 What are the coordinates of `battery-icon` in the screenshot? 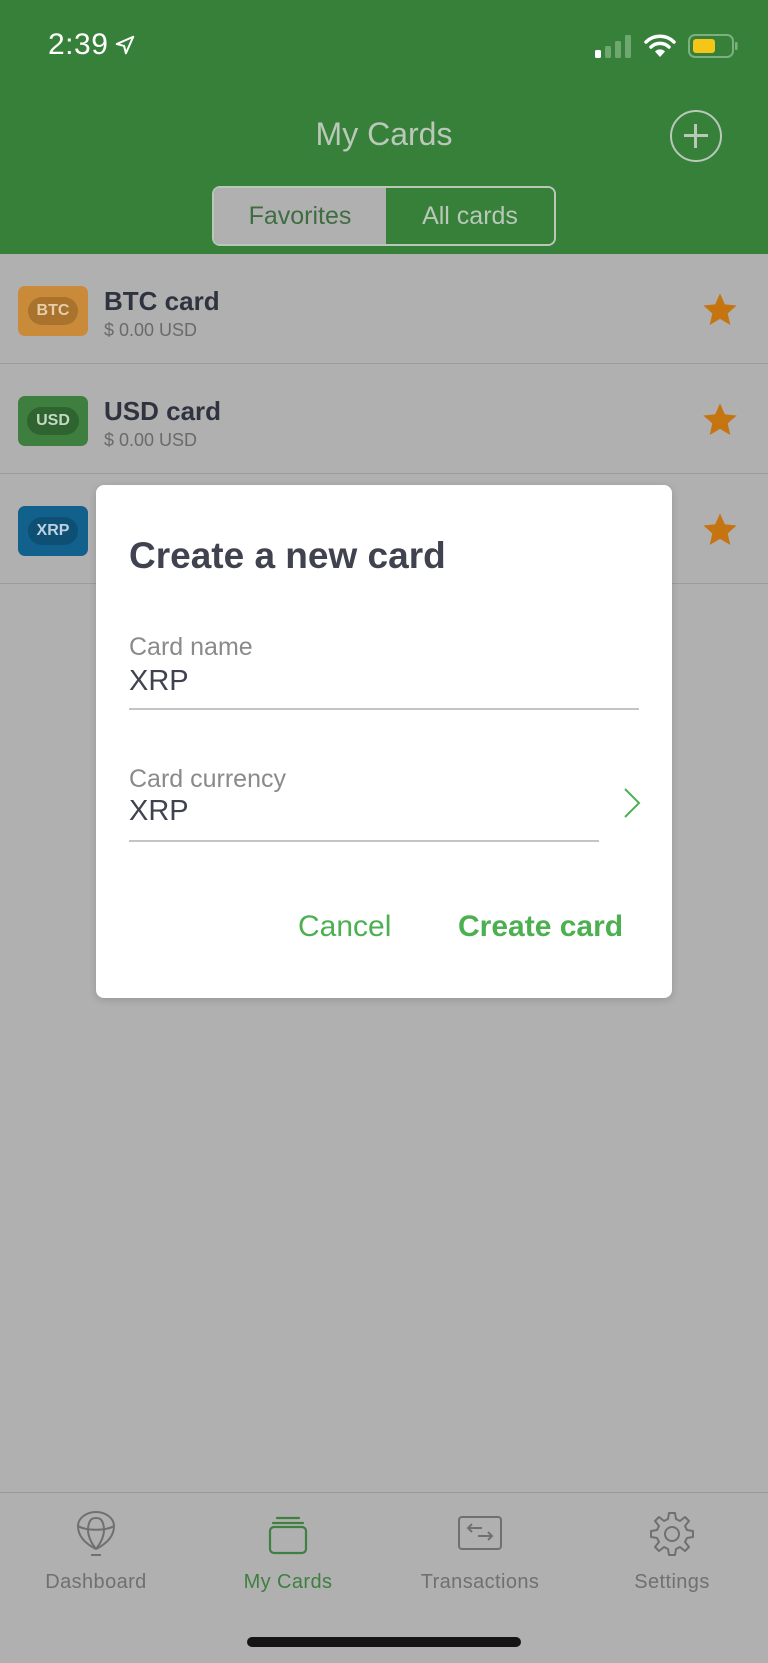 It's located at (713, 46).